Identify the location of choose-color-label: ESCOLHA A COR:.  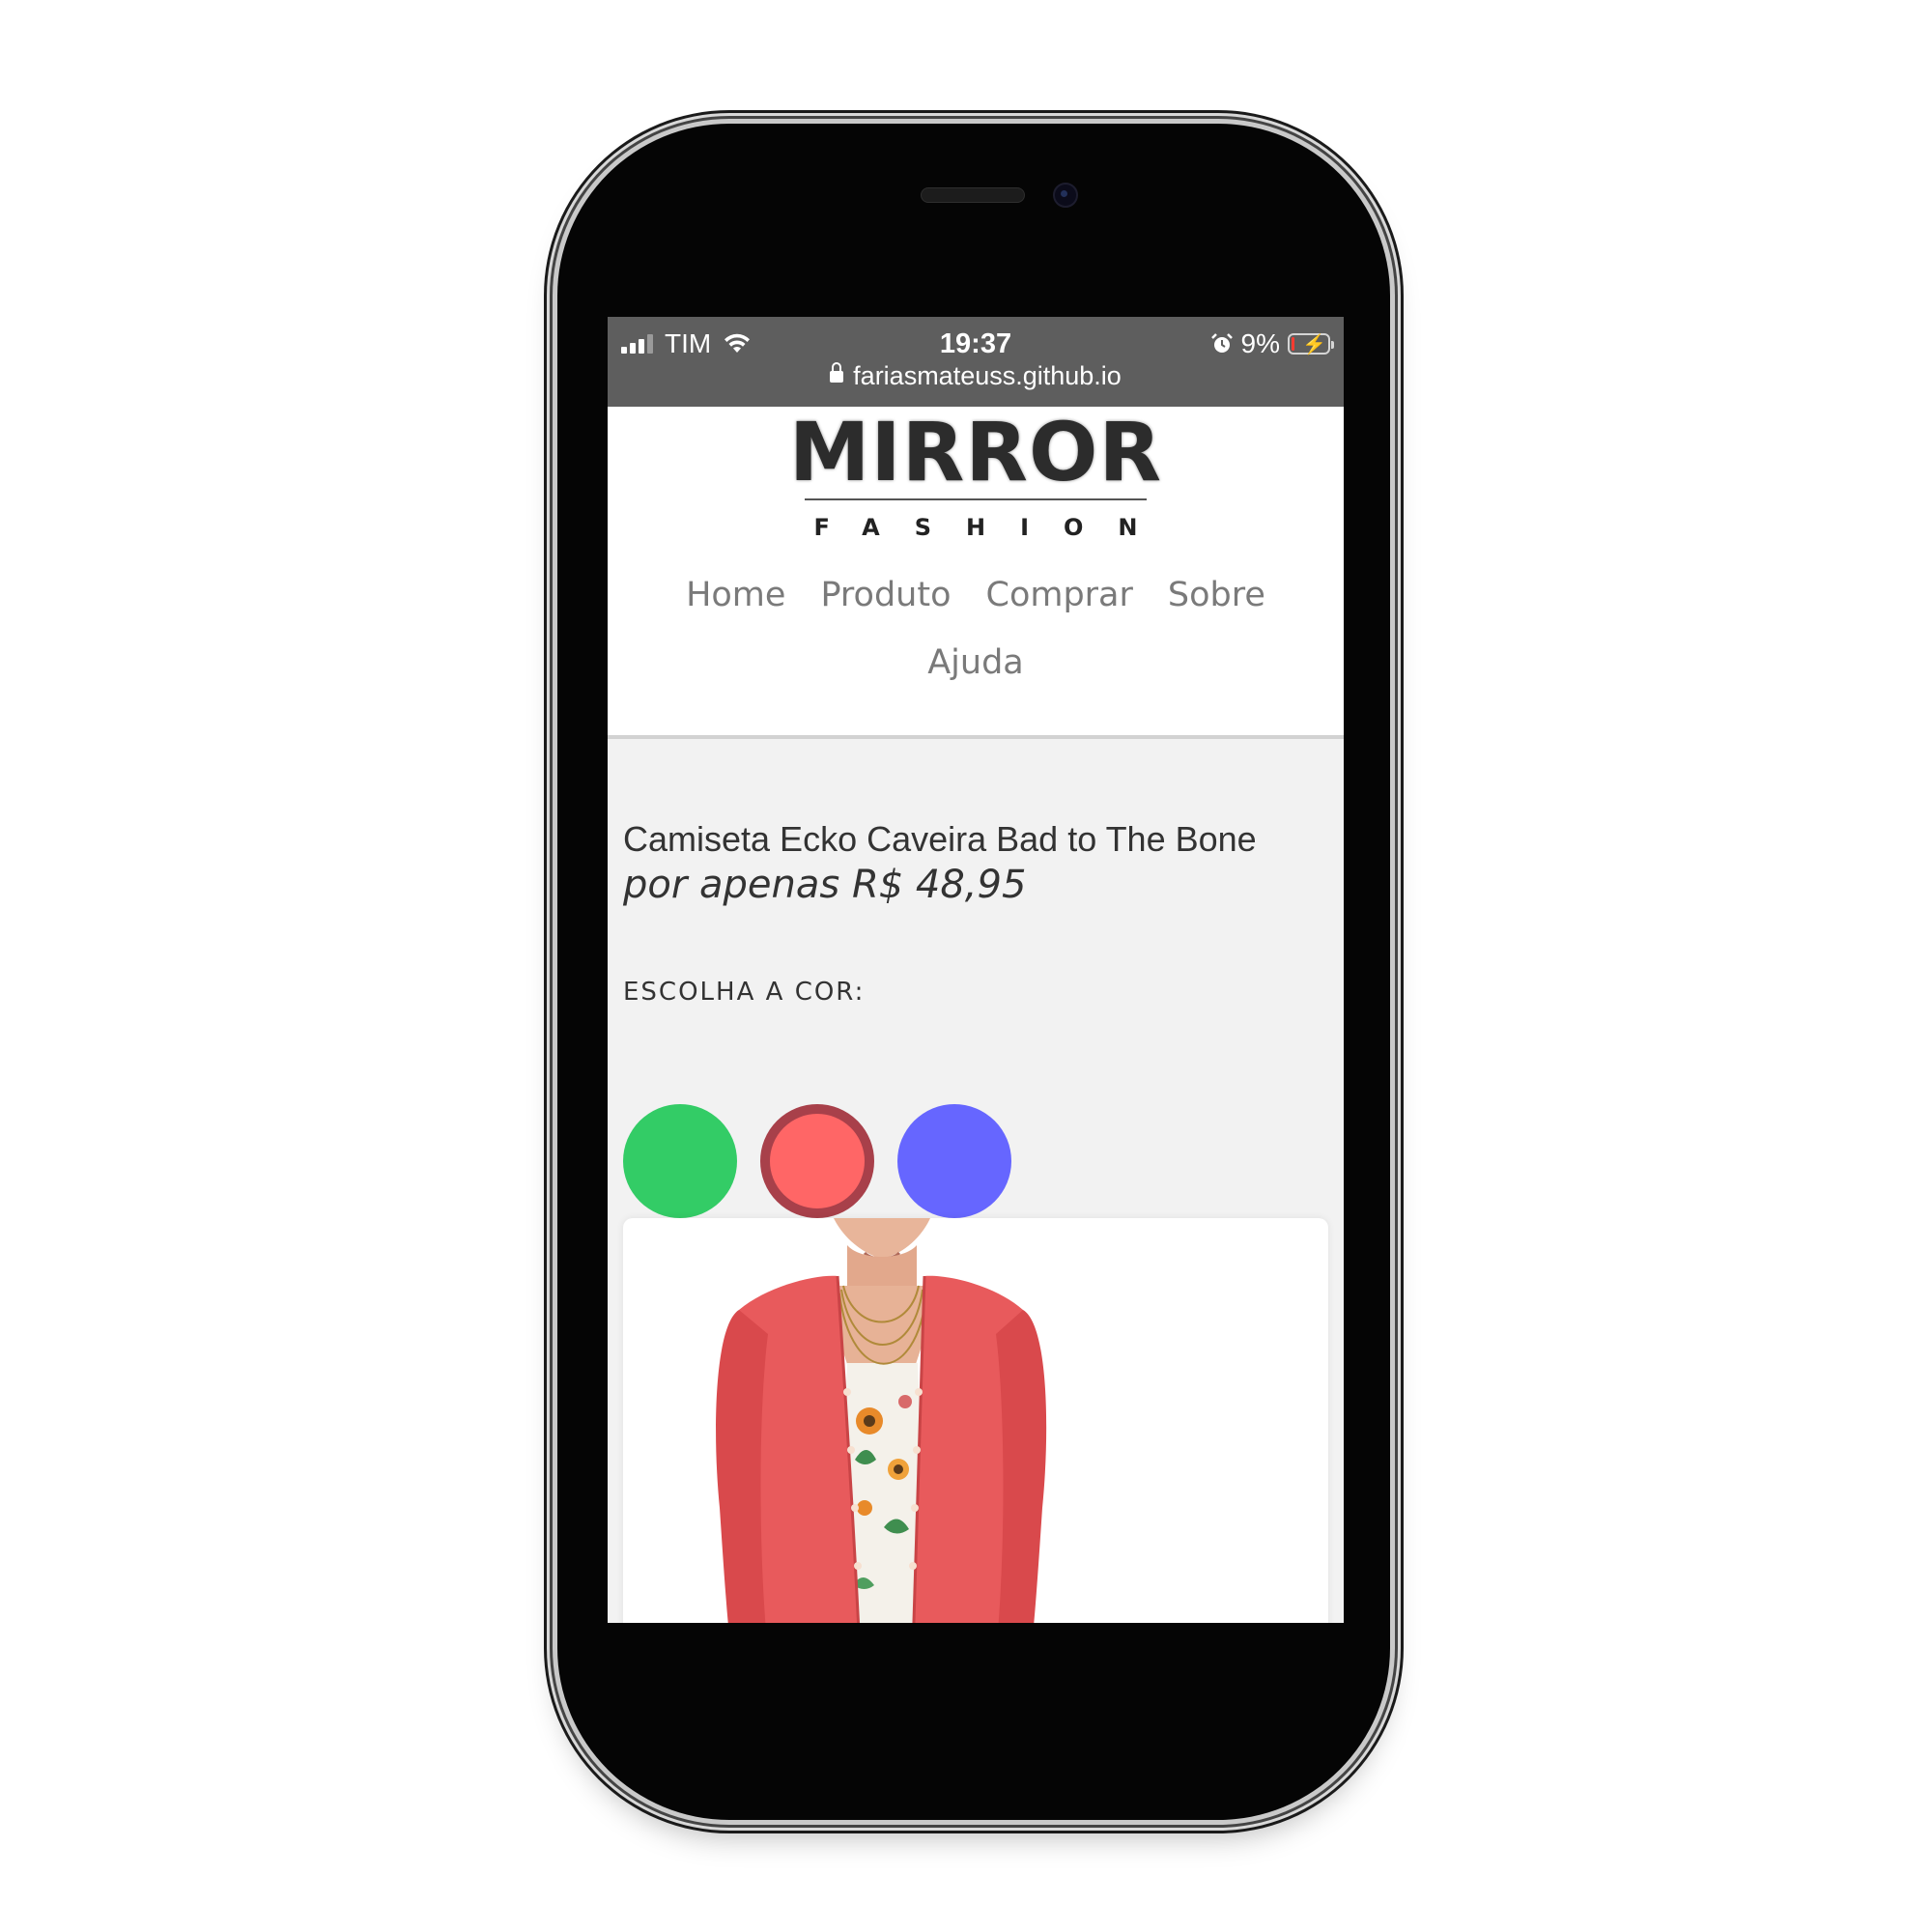
(744, 992).